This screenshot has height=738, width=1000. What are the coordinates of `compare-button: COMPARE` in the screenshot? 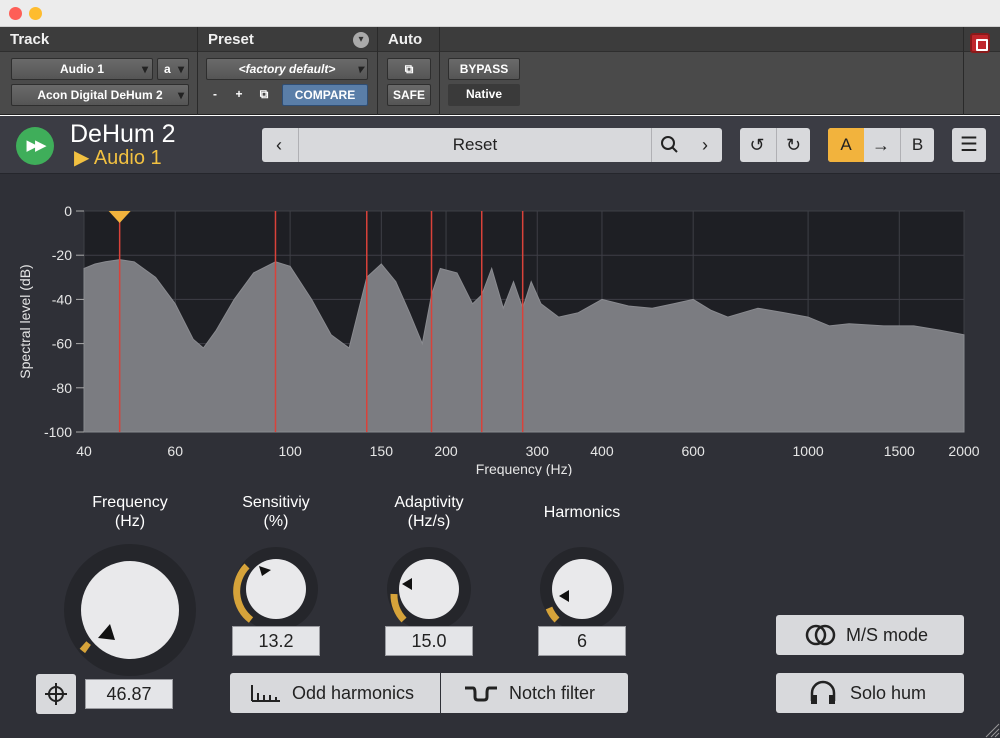 It's located at (325, 95).